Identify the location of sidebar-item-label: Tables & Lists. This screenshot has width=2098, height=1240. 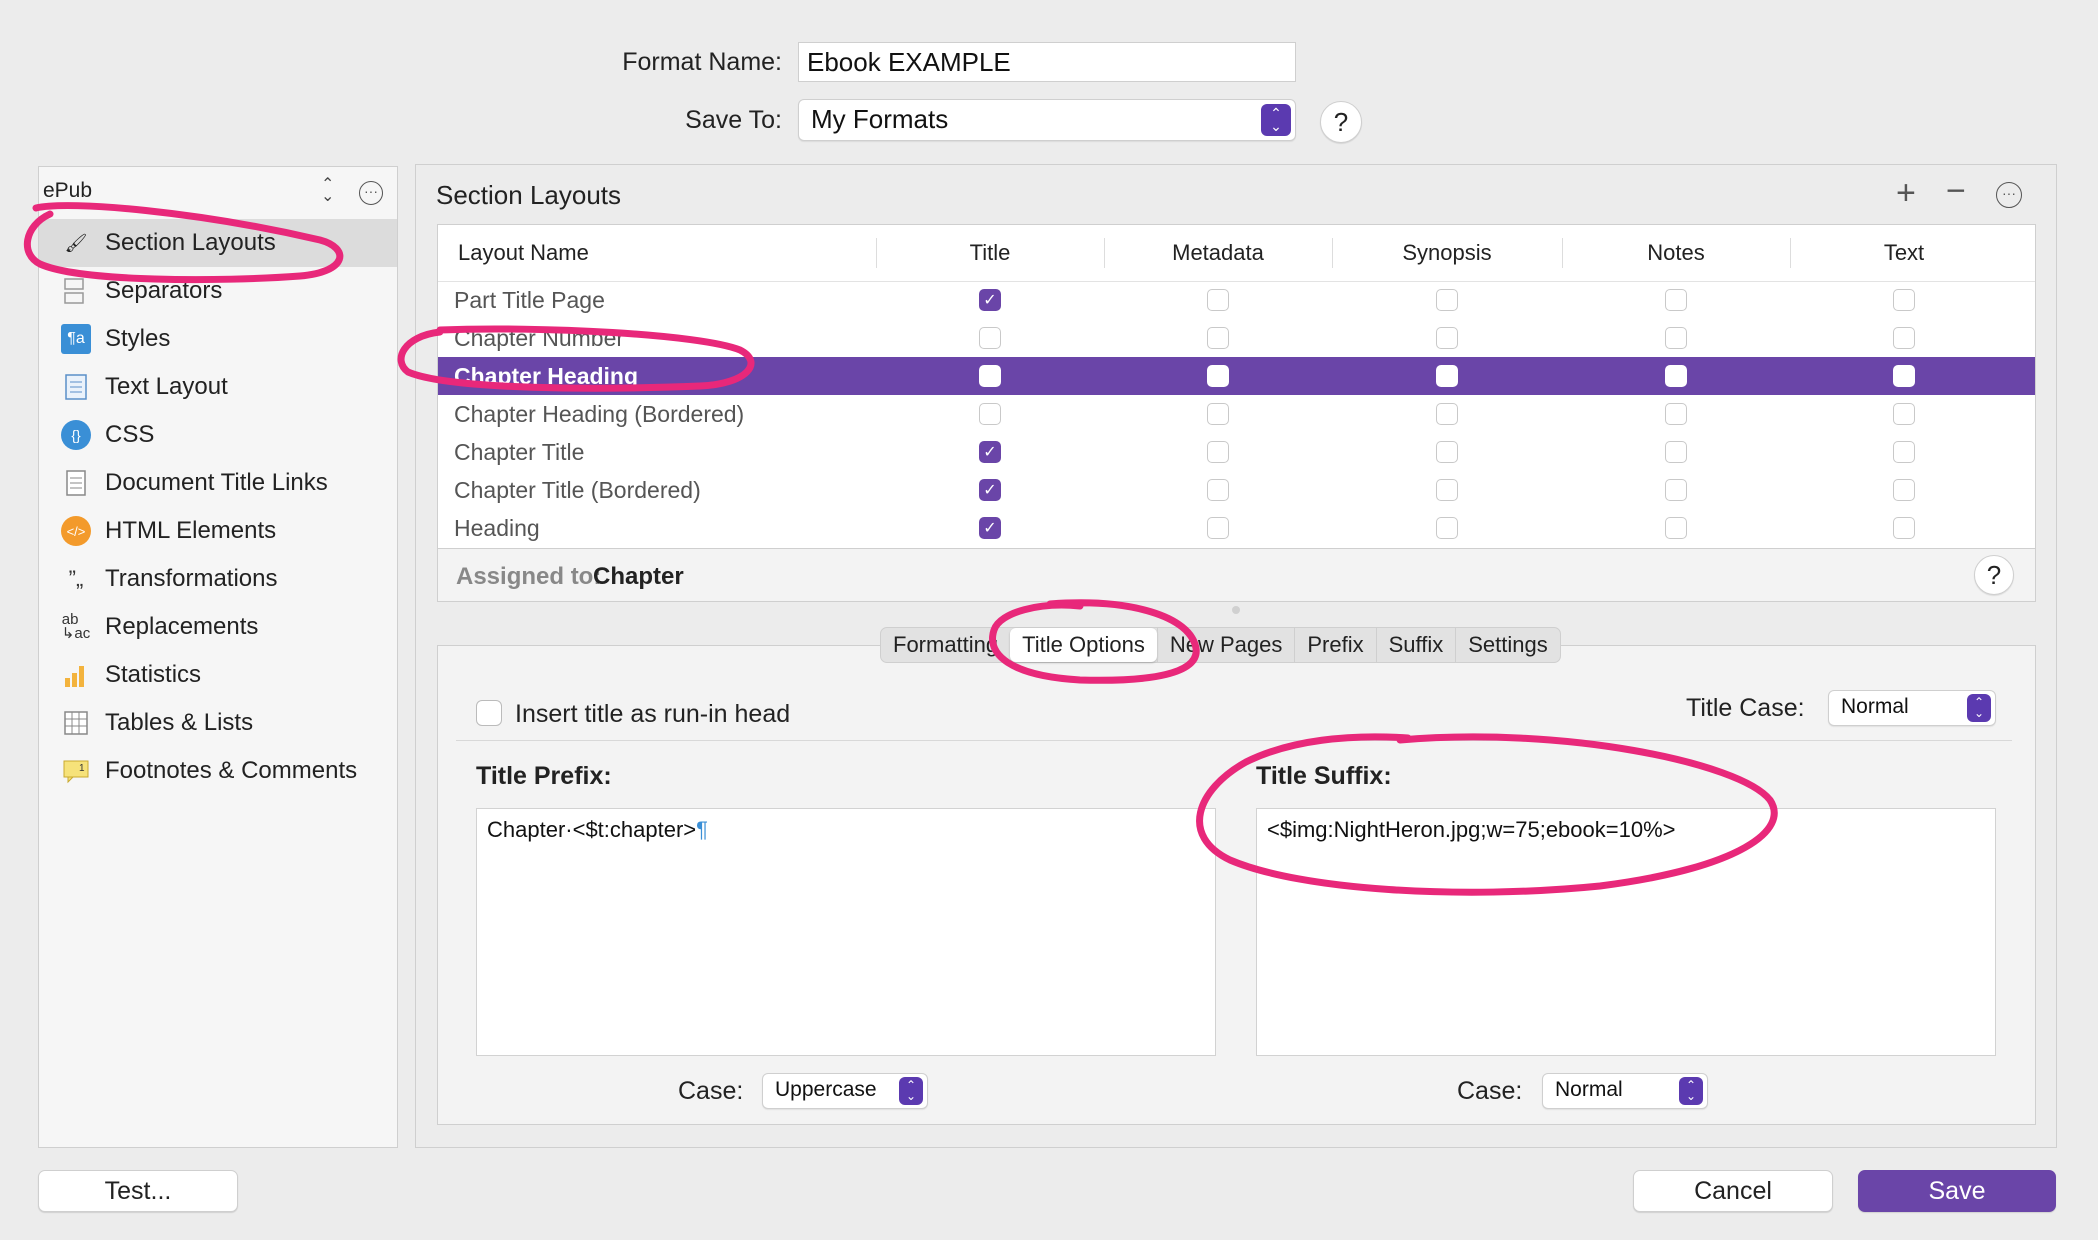
(179, 722).